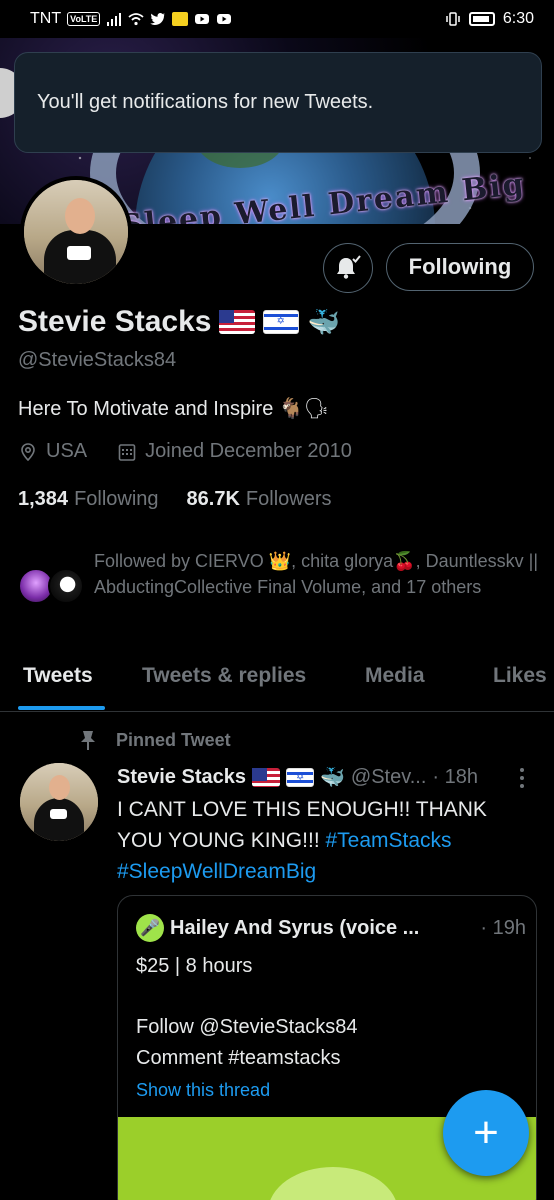  What do you see at coordinates (76, 232) in the screenshot?
I see `profile-avatar` at bounding box center [76, 232].